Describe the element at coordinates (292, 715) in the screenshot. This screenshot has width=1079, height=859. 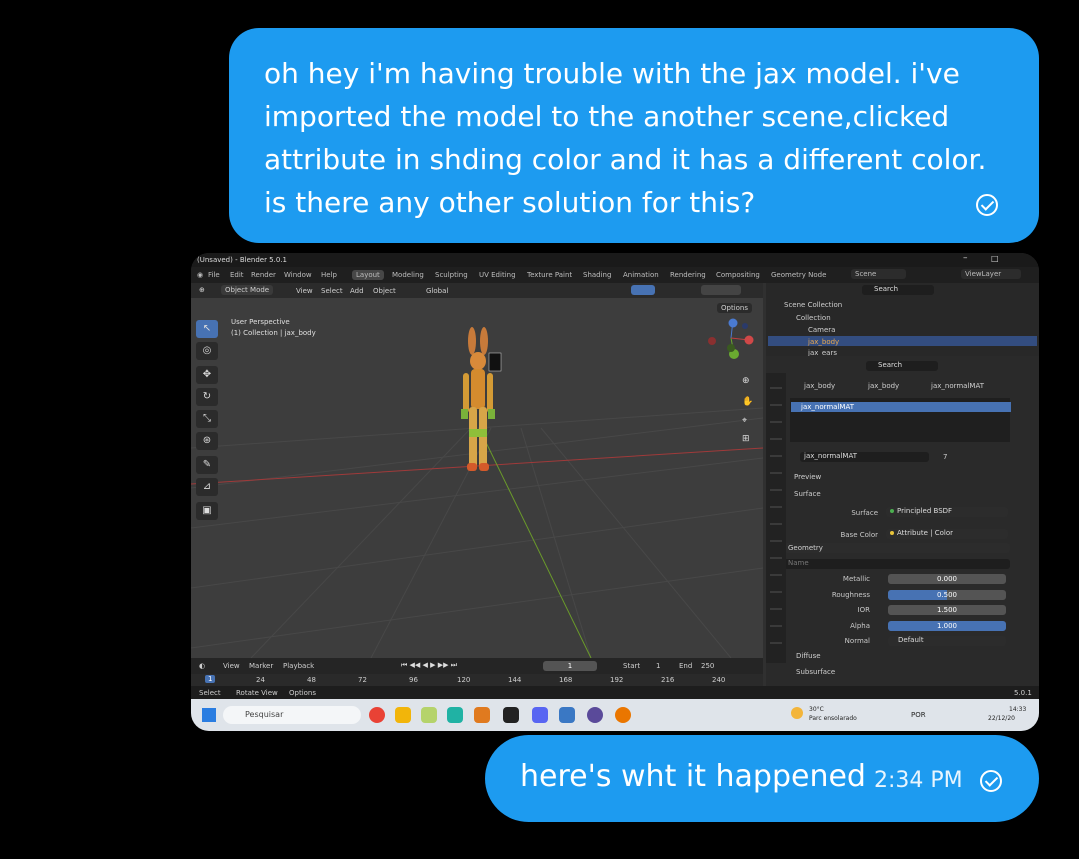
I see `taskbar-search: Pesquisar` at that location.